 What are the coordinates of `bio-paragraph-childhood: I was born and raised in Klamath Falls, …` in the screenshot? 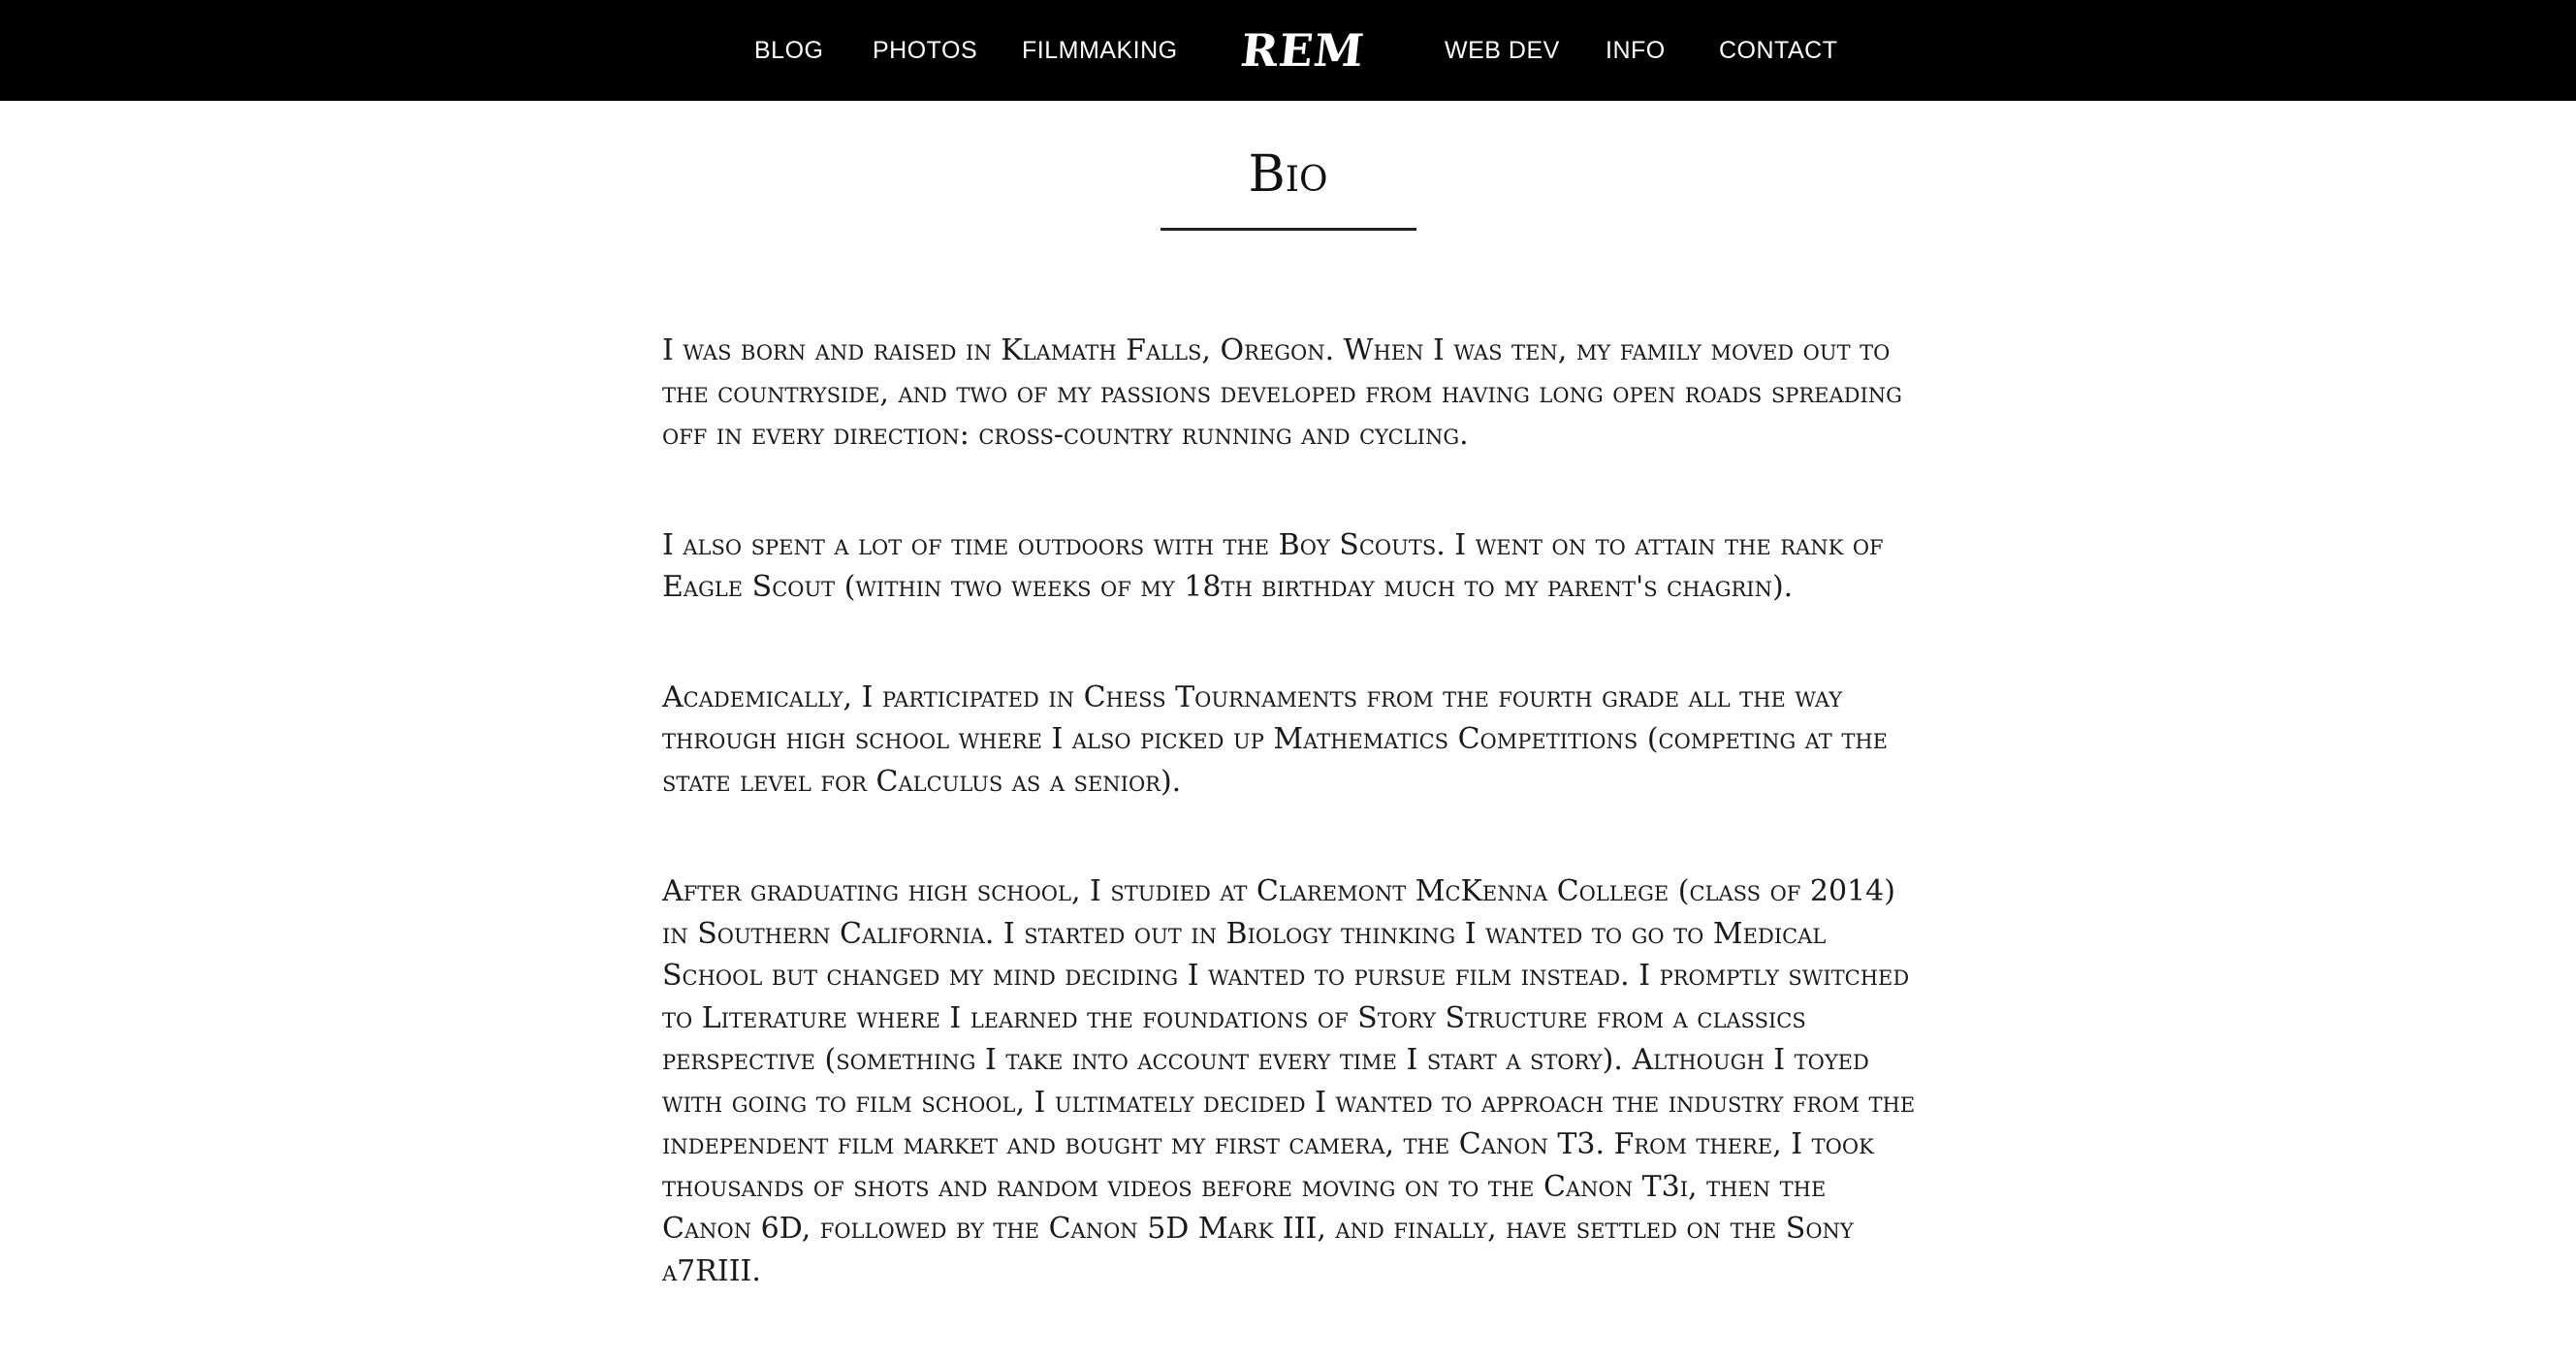 It's located at (1282, 393).